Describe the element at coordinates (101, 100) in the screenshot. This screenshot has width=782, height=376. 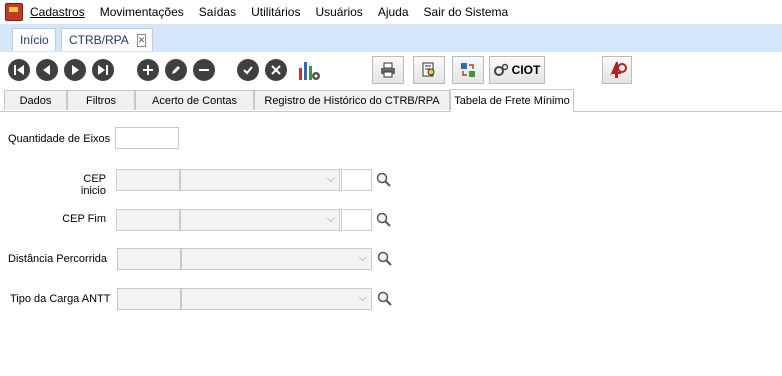
I see `subtab-filtros: Filtros` at that location.